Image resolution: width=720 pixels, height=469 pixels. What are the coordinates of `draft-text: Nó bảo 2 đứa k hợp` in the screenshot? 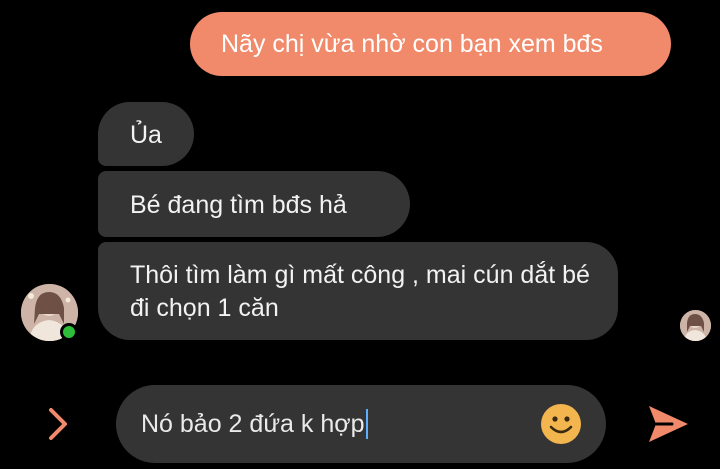 It's located at (253, 424).